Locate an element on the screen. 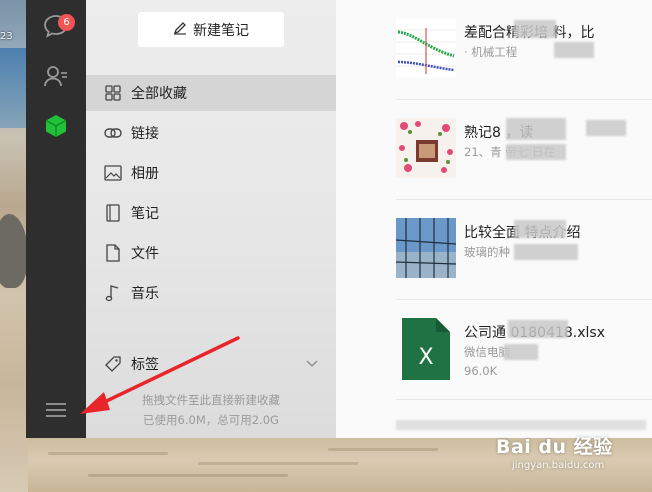 The image size is (652, 492). item-title: 差配合精彩培 料，比 is located at coordinates (529, 33).